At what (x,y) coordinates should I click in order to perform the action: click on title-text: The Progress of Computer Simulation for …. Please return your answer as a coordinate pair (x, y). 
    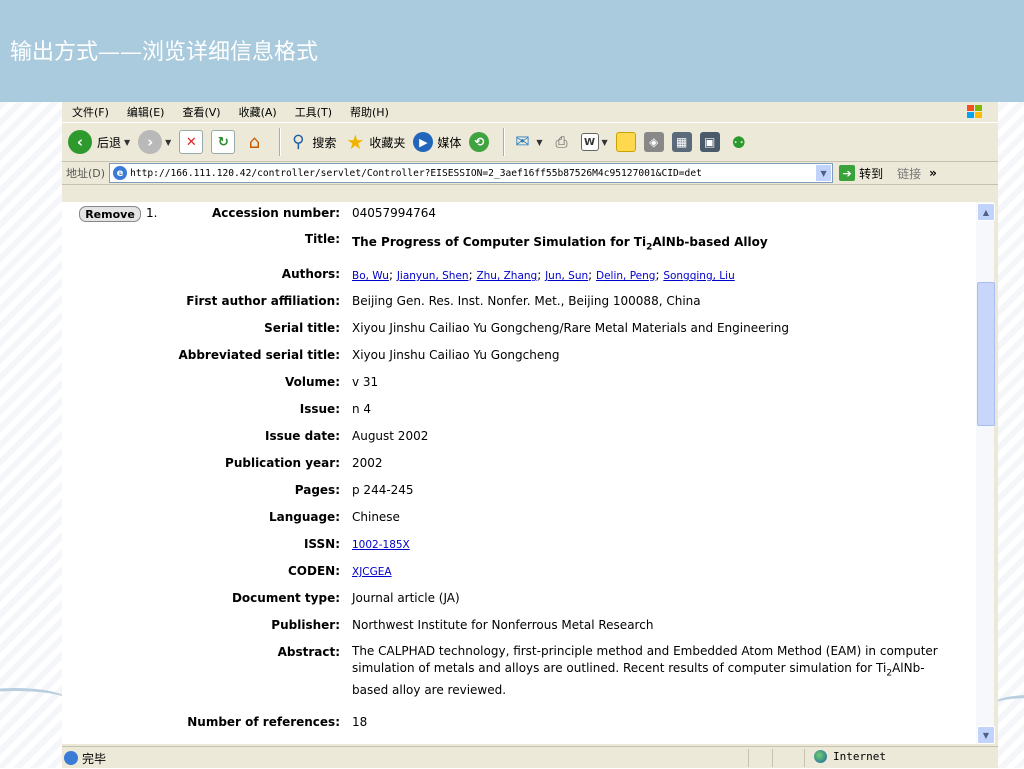
    Looking at the image, I should click on (499, 242).